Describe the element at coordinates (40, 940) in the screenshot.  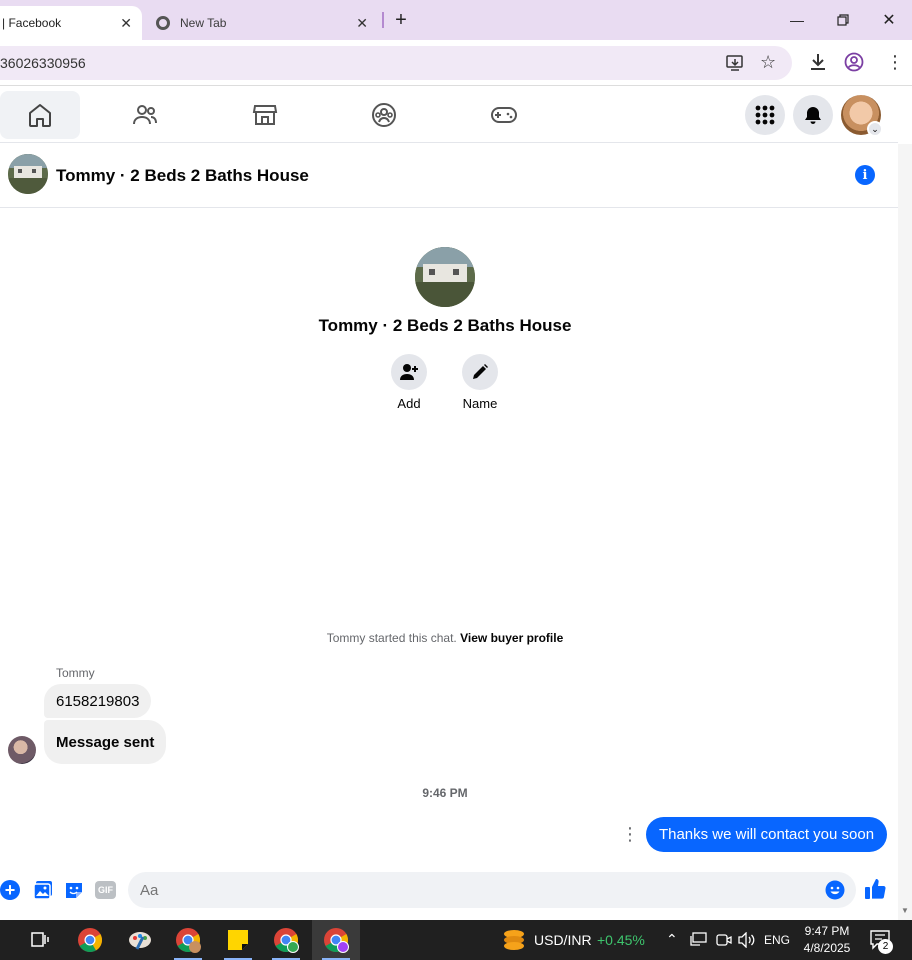
I see `task-view-icon` at that location.